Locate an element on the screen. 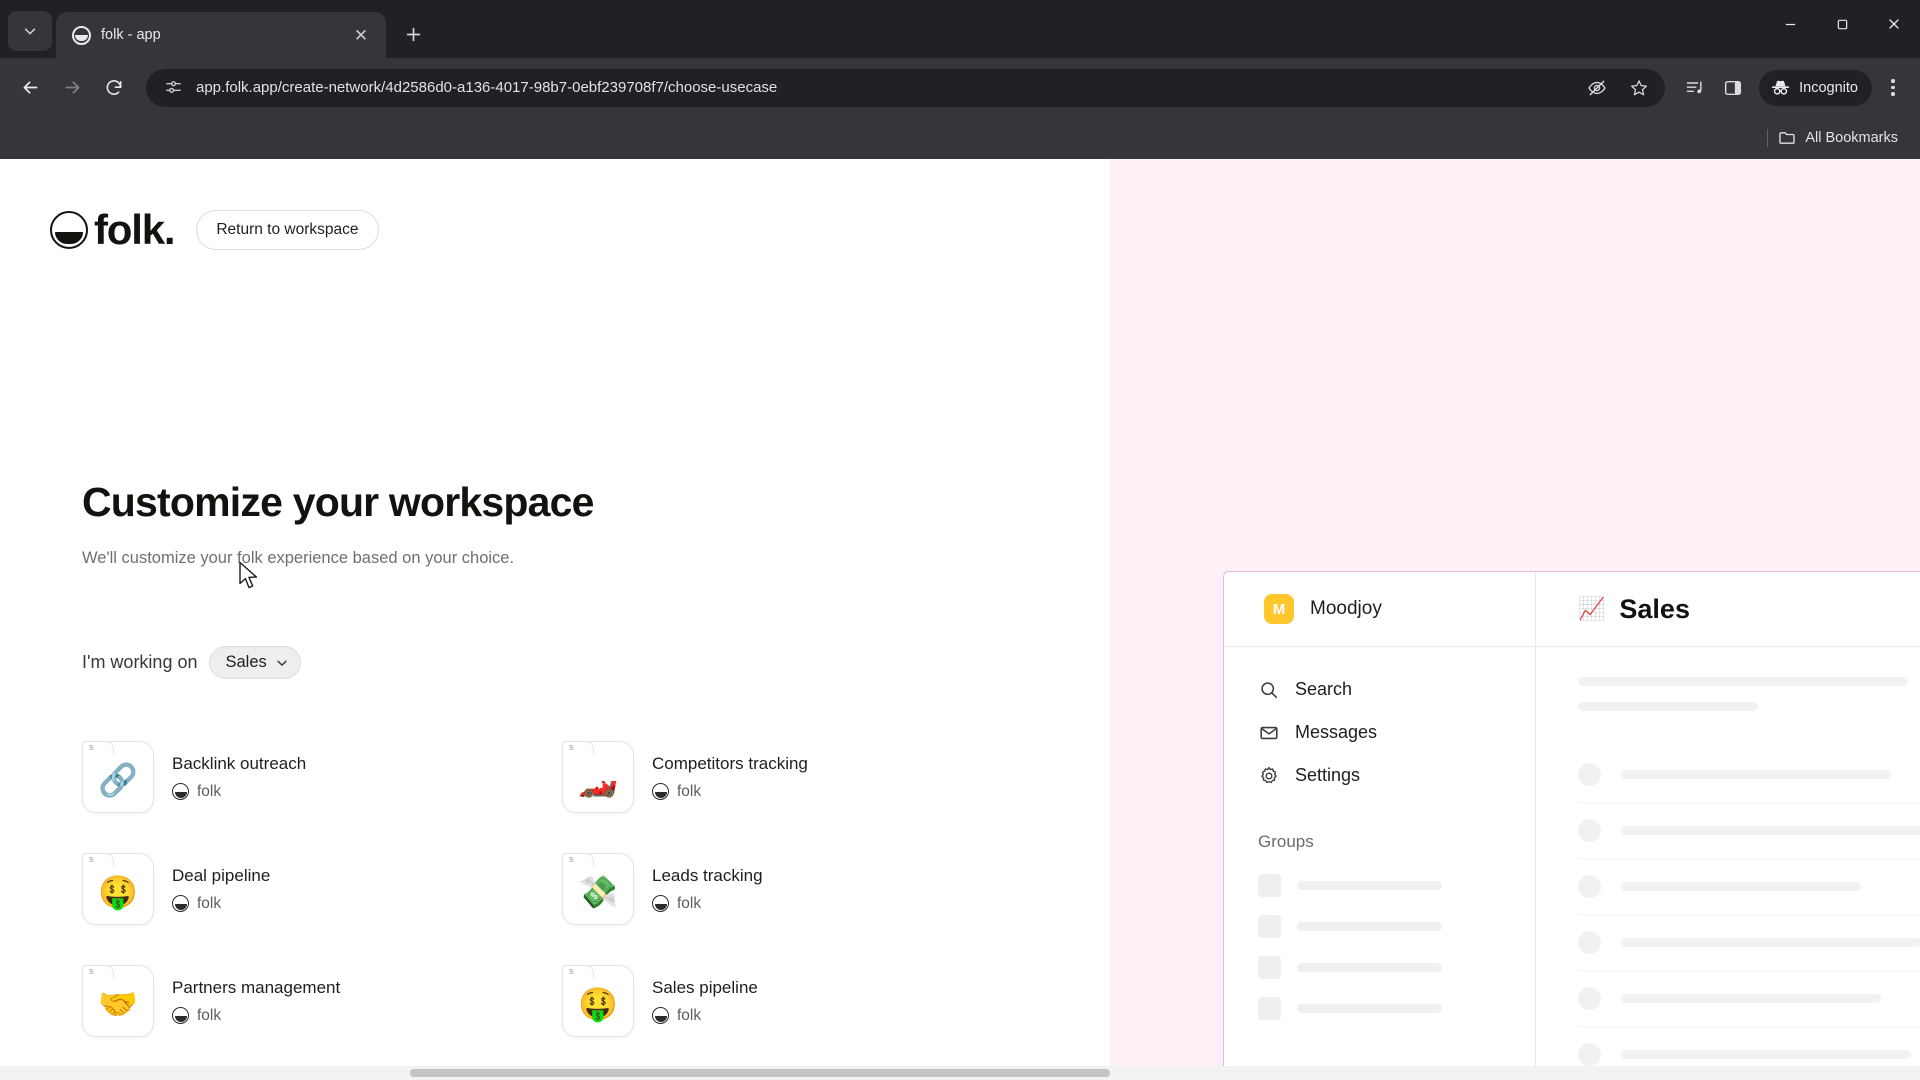 The width and height of the screenshot is (1920, 1080). plus-icon is located at coordinates (413, 34).